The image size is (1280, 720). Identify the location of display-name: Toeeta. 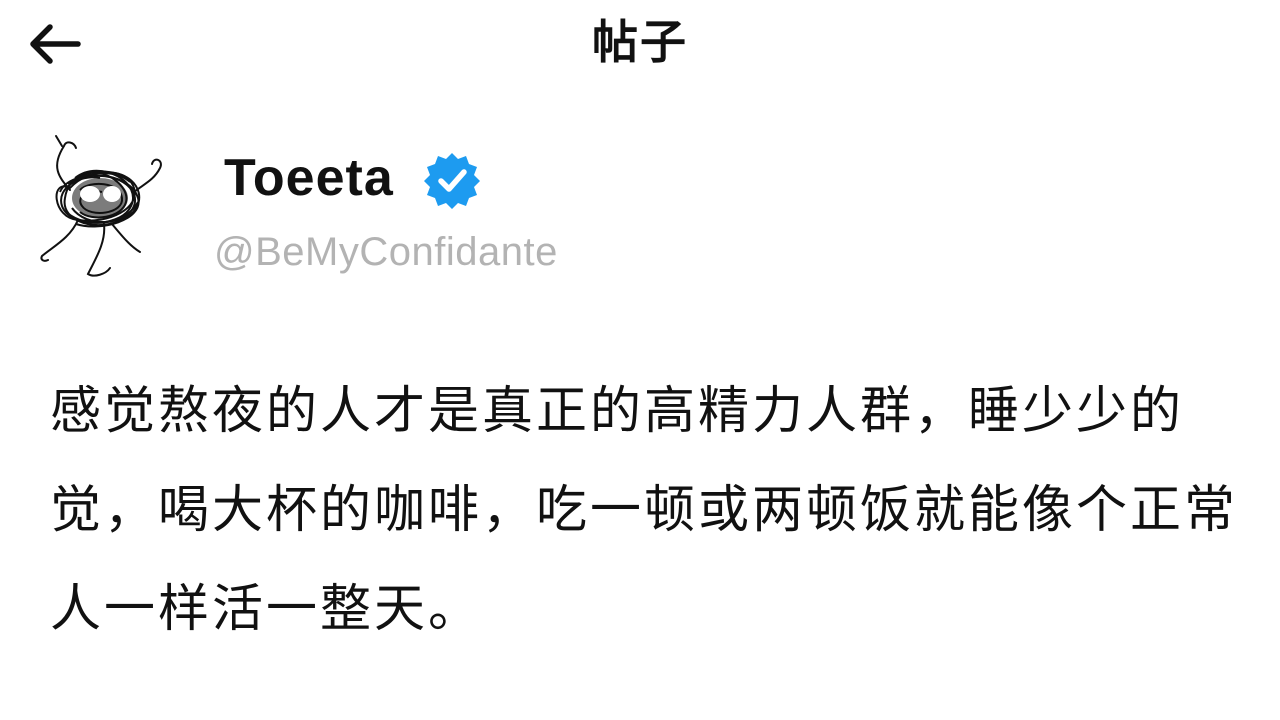
(309, 178).